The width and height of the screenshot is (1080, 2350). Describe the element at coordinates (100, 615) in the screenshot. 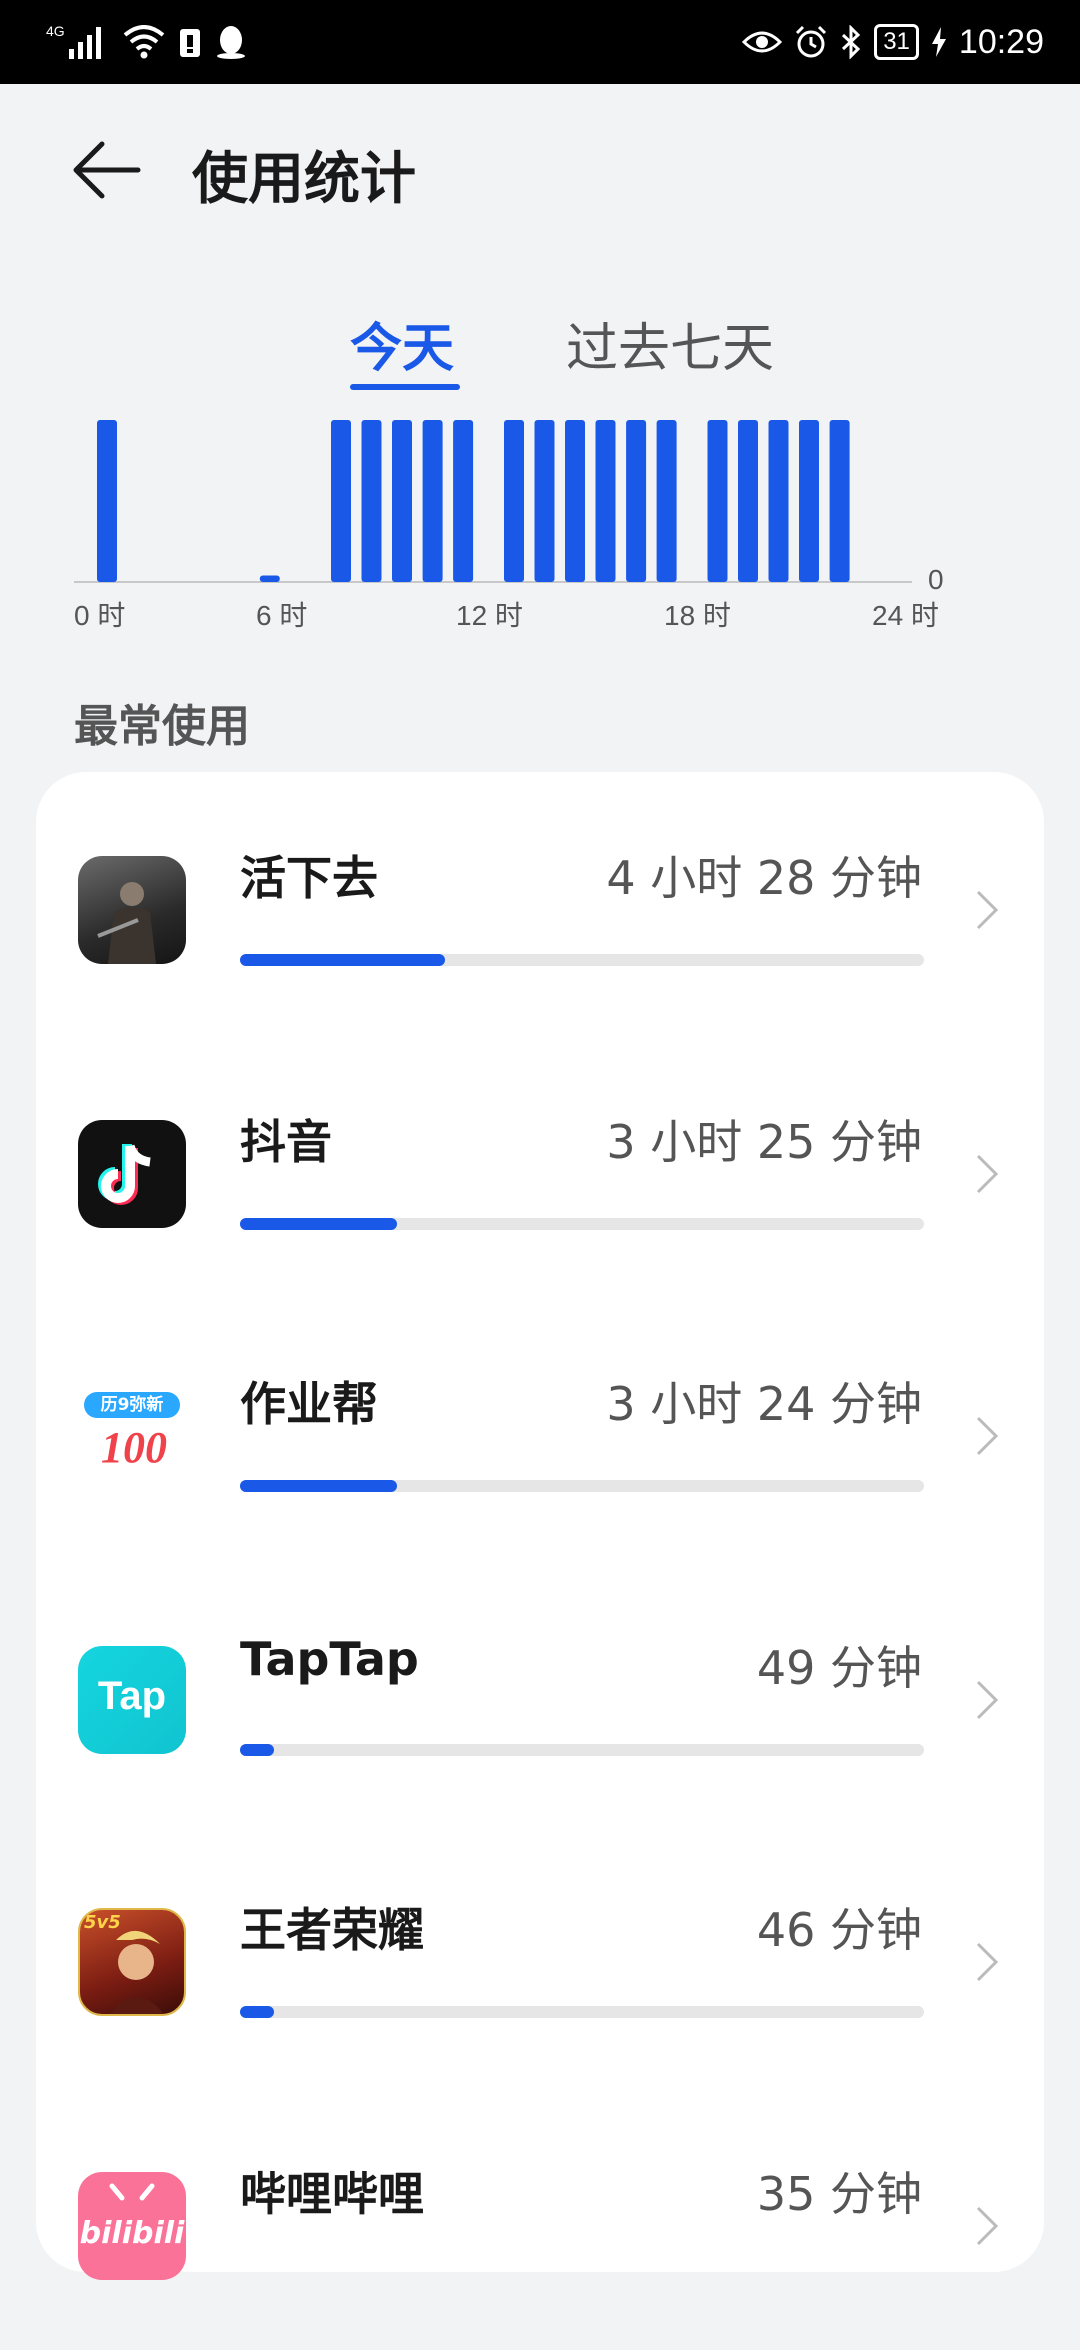

I see `x-tick-0: 0 时` at that location.